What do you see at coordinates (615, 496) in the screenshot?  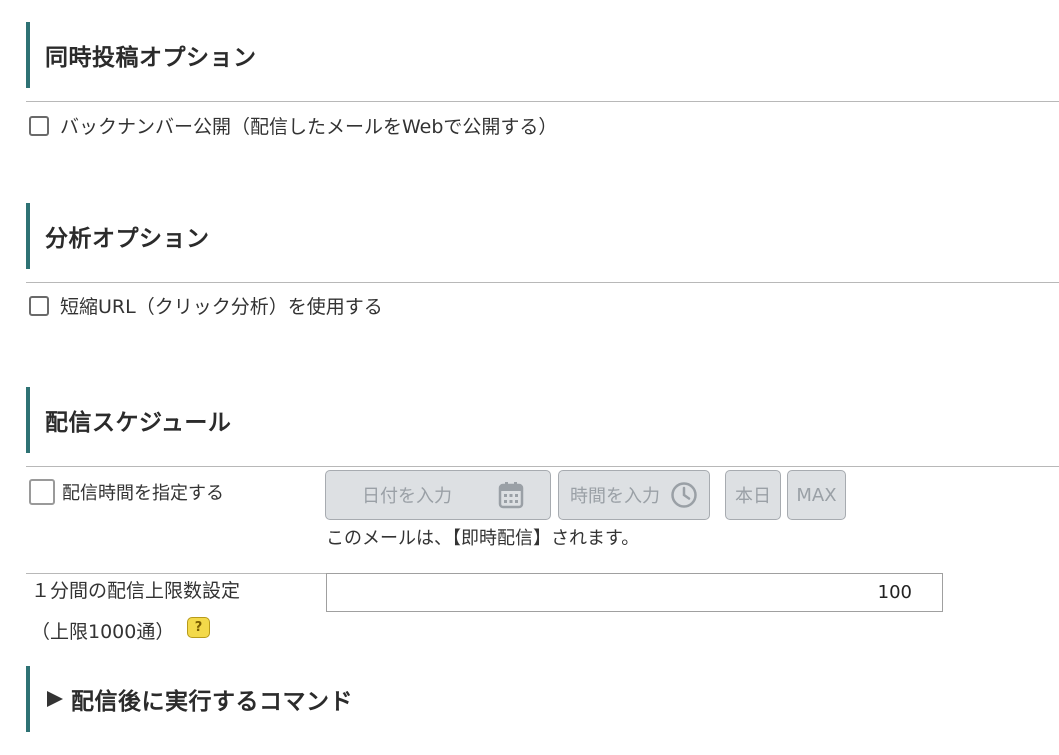 I see `time-placeholder: 時間を入力` at bounding box center [615, 496].